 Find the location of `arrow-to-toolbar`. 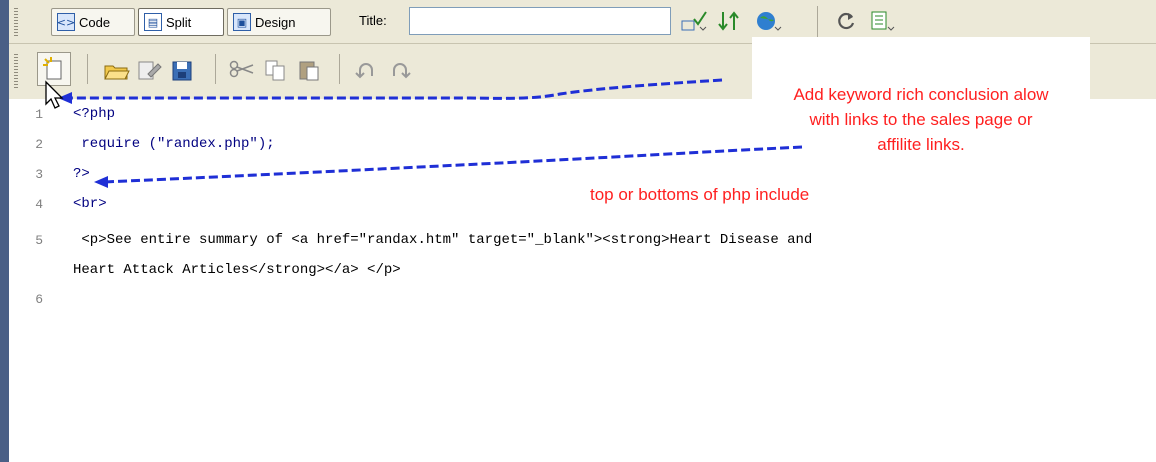

arrow-to-toolbar is located at coordinates (394, 89).